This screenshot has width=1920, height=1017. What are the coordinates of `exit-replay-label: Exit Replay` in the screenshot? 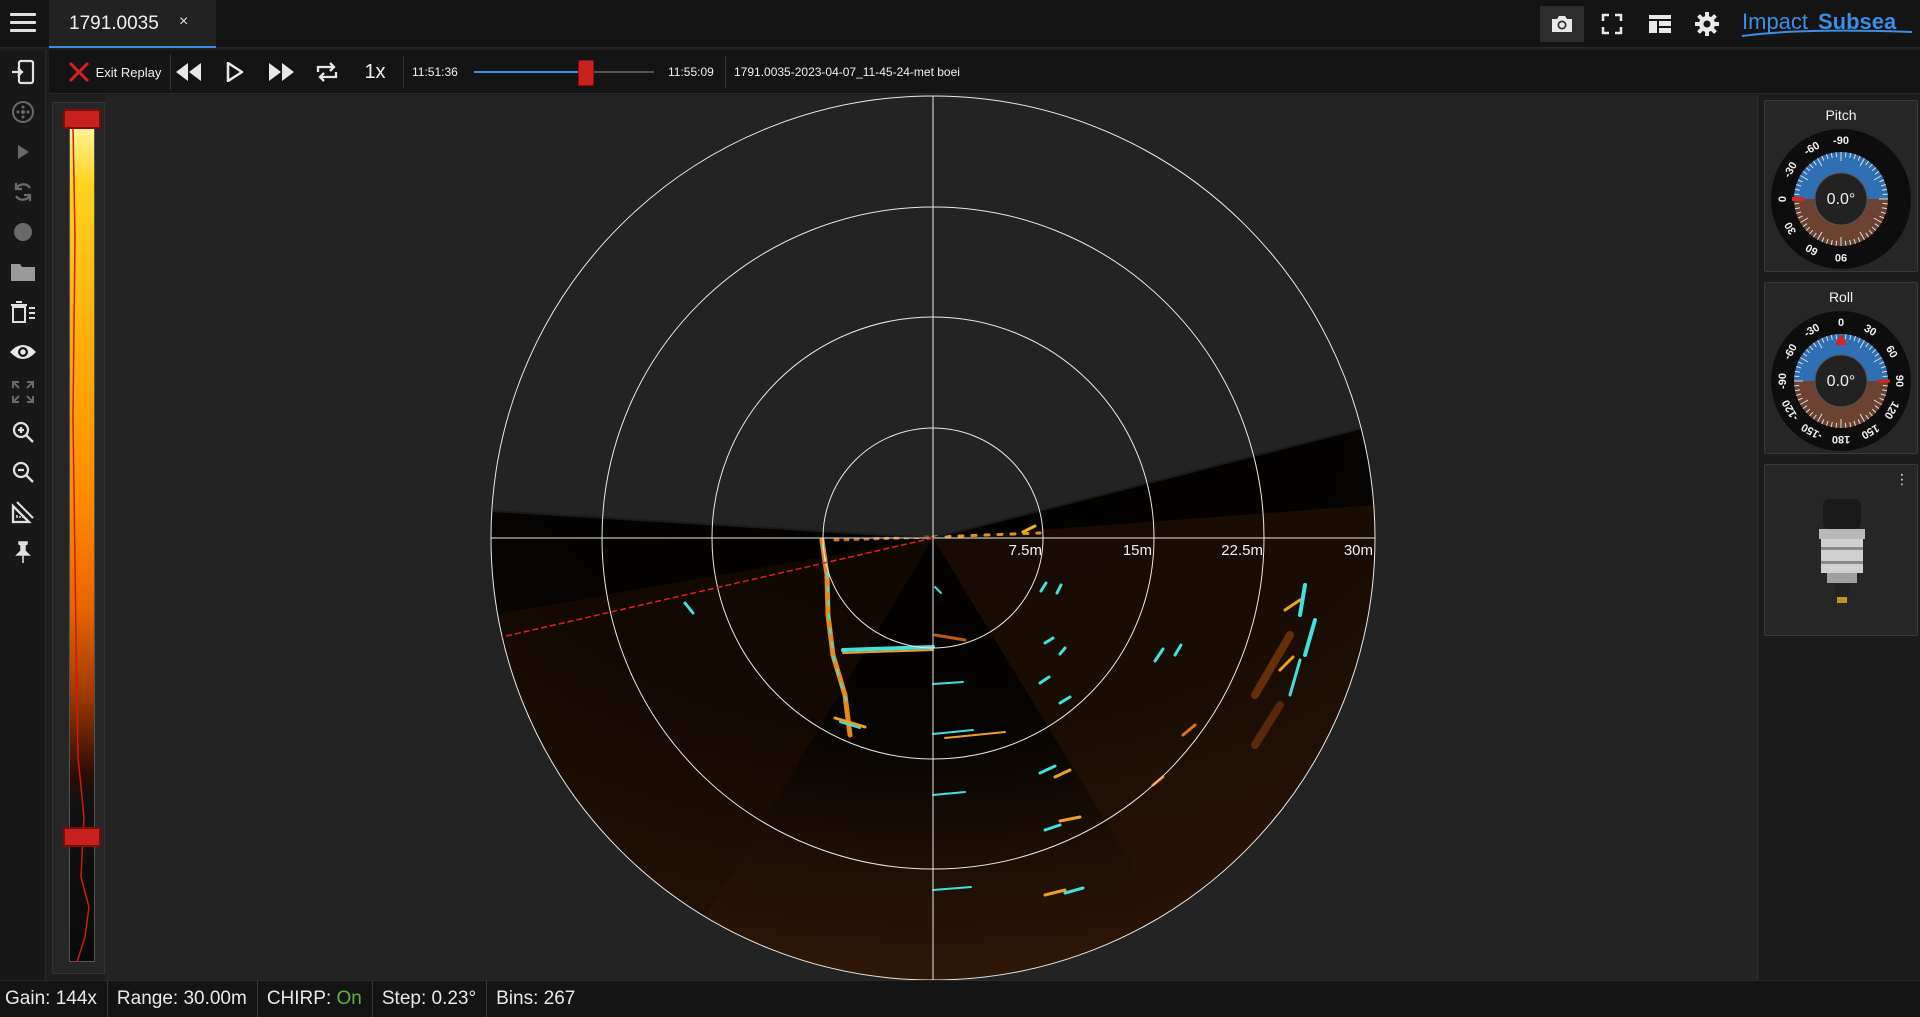 It's located at (128, 72).